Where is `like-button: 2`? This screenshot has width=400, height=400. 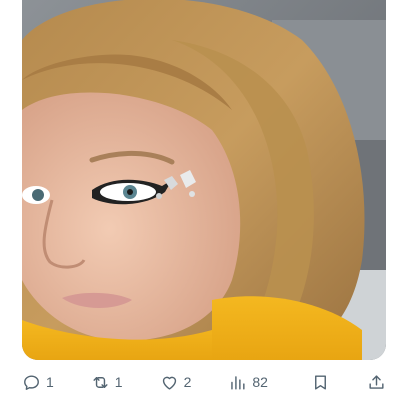 like-button: 2 is located at coordinates (176, 382).